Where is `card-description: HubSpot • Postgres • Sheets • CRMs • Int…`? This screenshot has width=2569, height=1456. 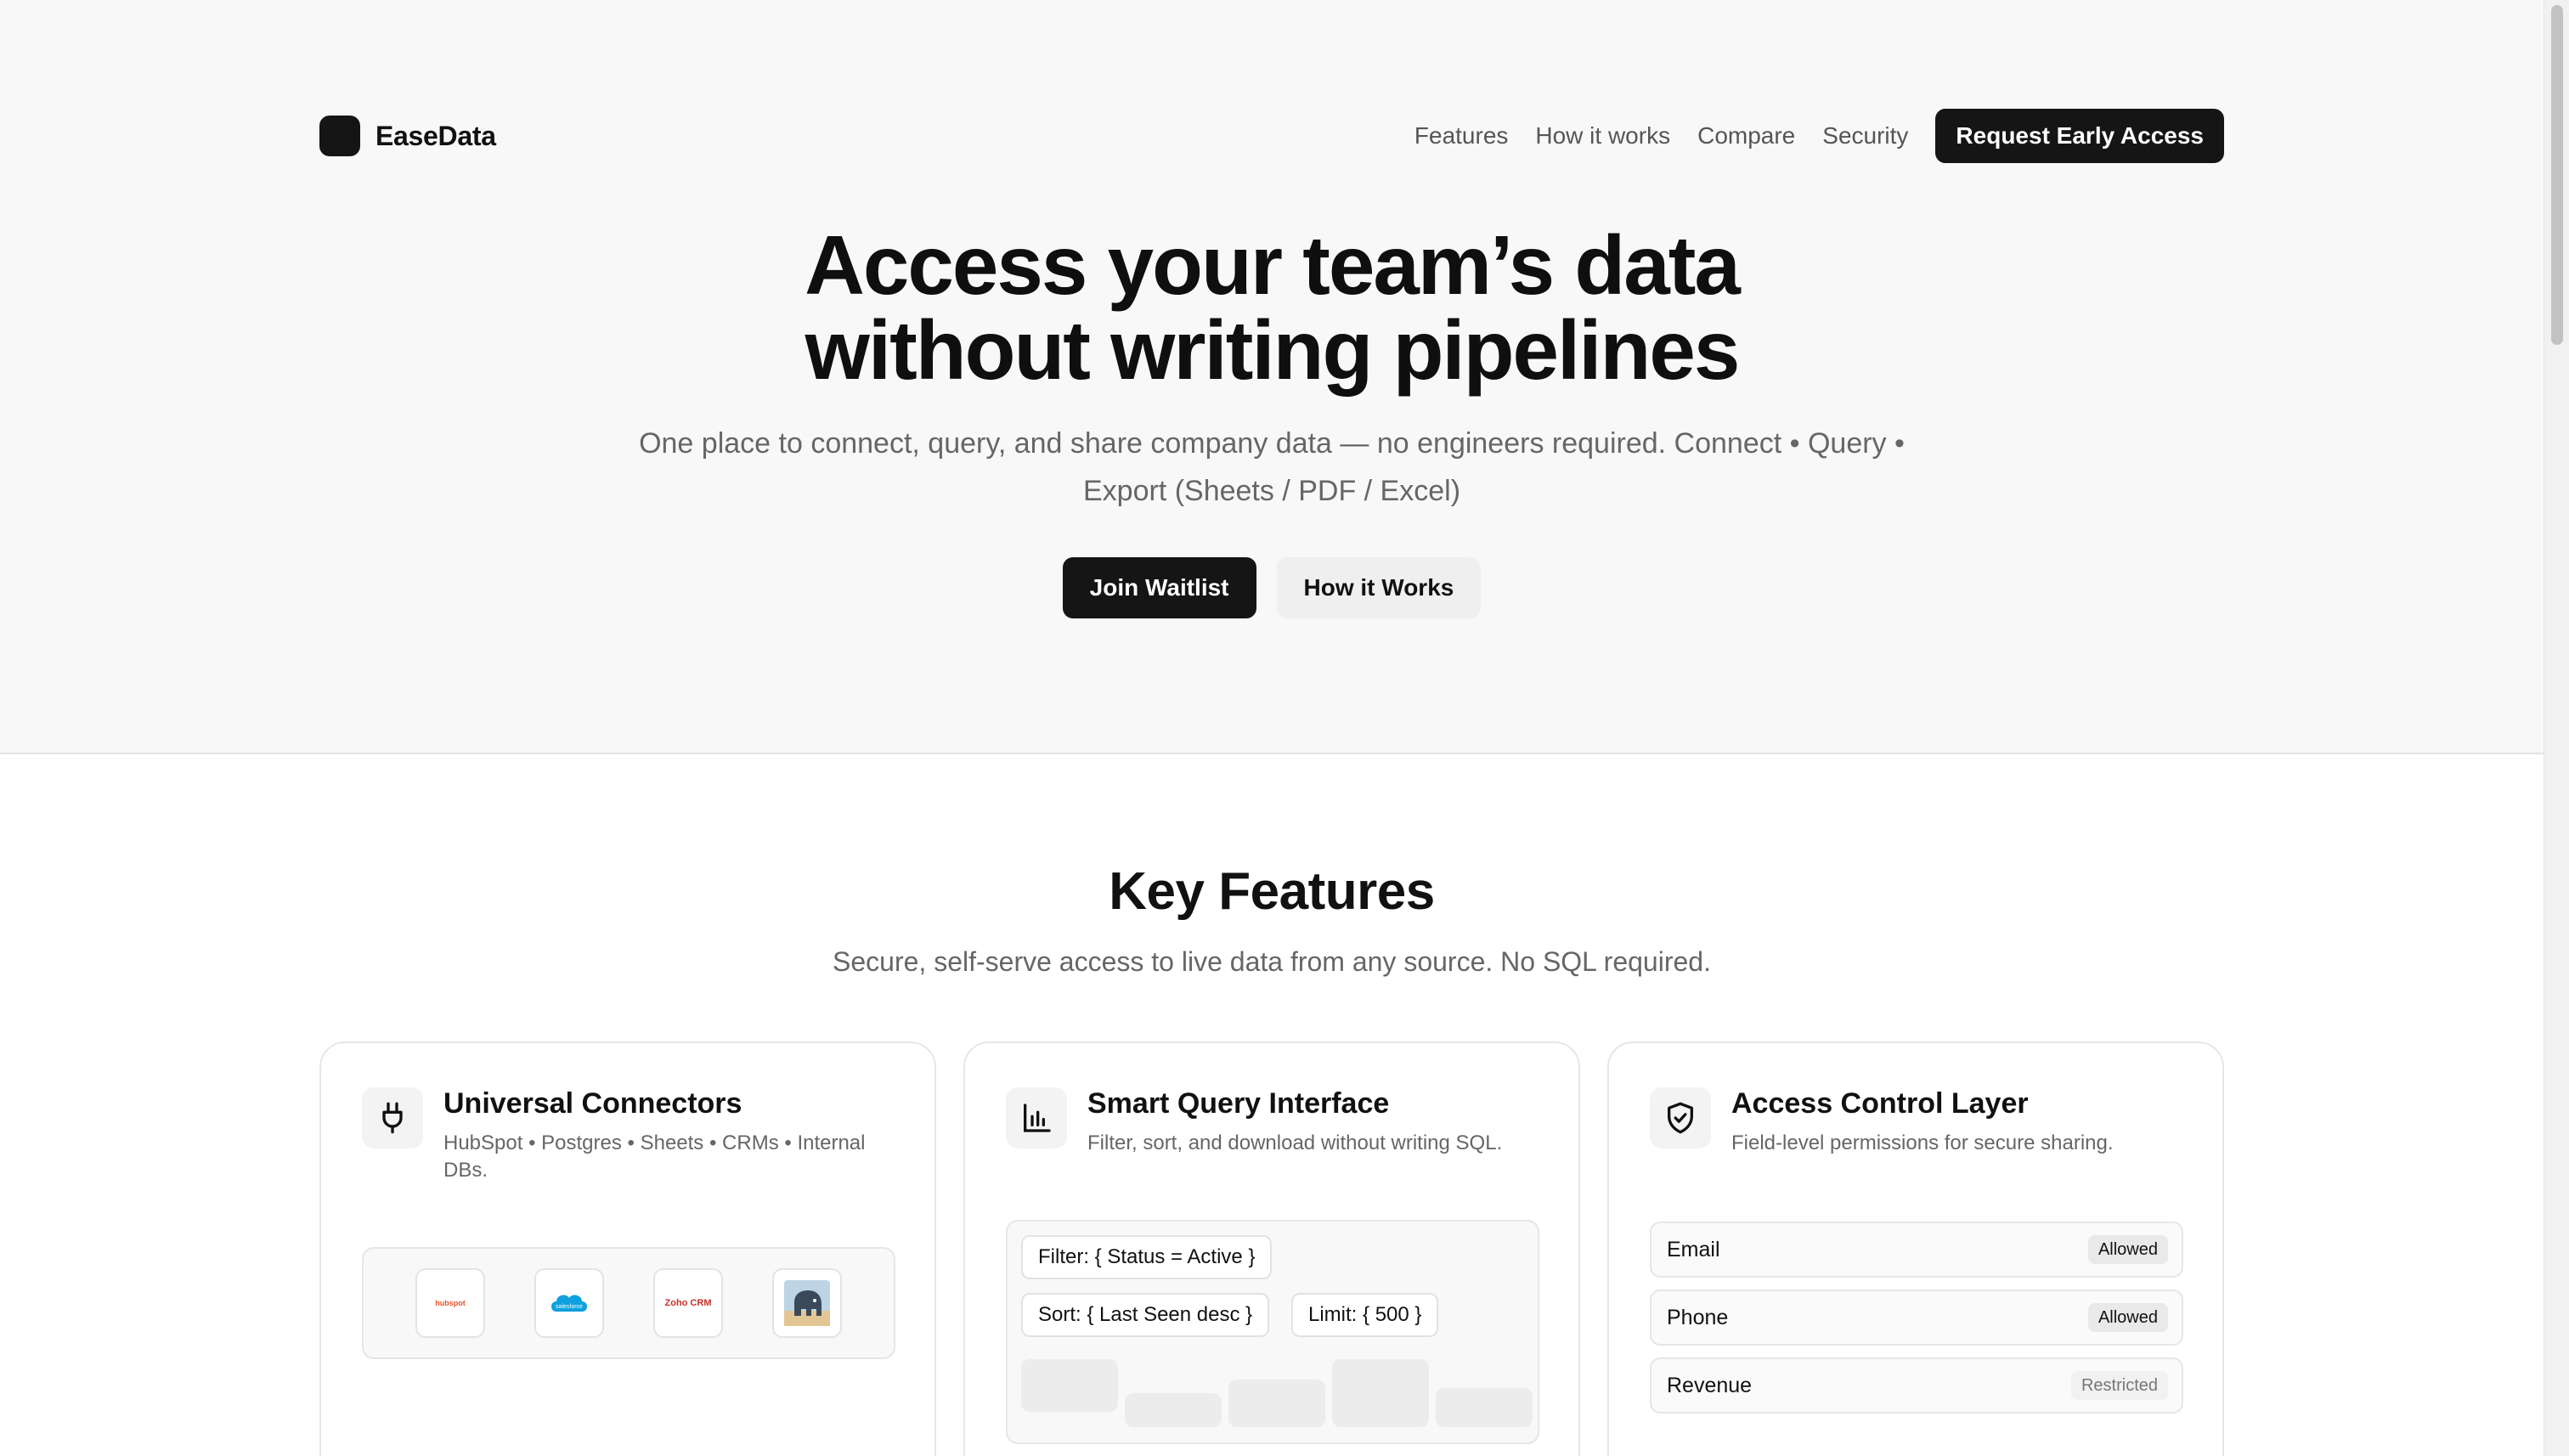
card-description: HubSpot • Postgres • Sheets • CRMs • Int… is located at coordinates (655, 1157).